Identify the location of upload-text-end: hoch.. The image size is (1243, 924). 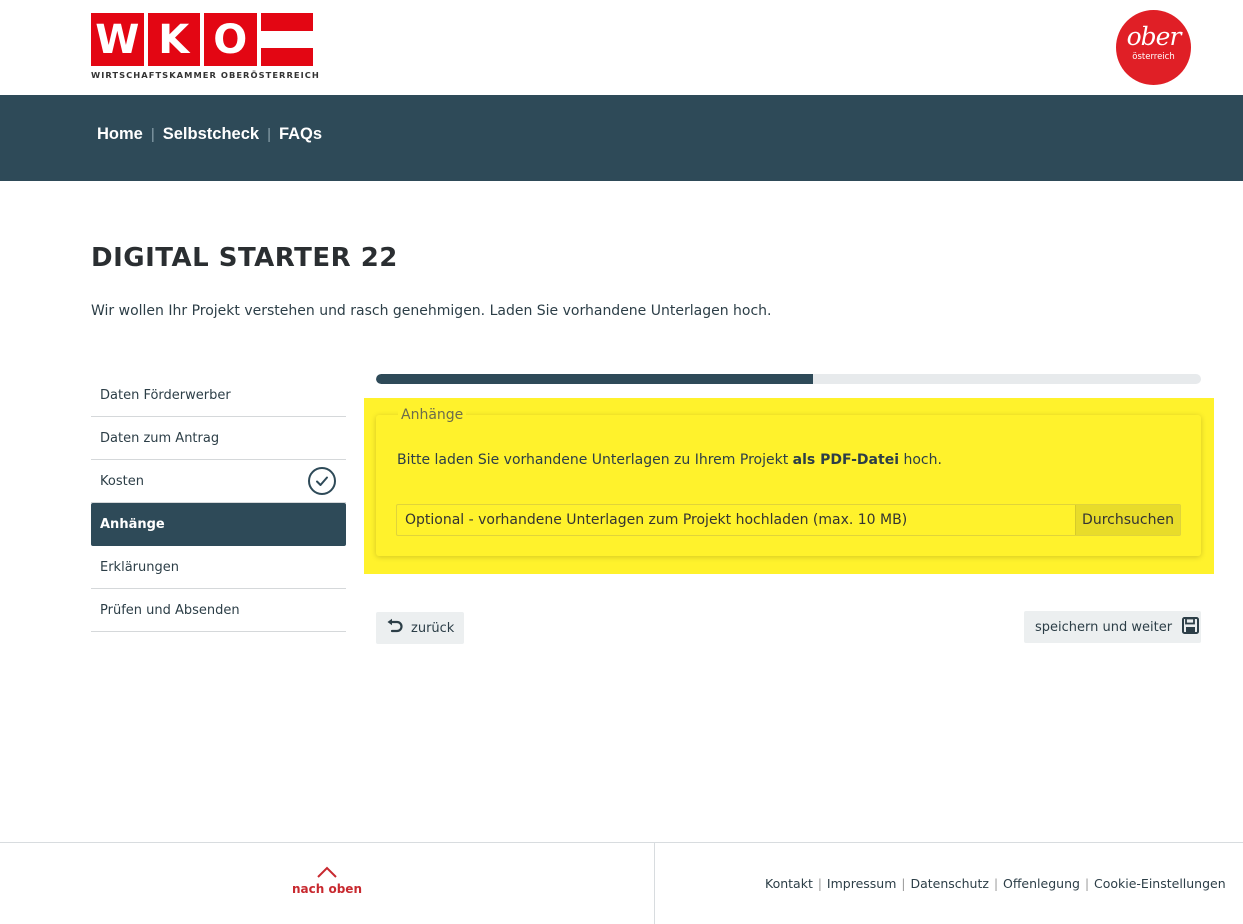
(920, 460).